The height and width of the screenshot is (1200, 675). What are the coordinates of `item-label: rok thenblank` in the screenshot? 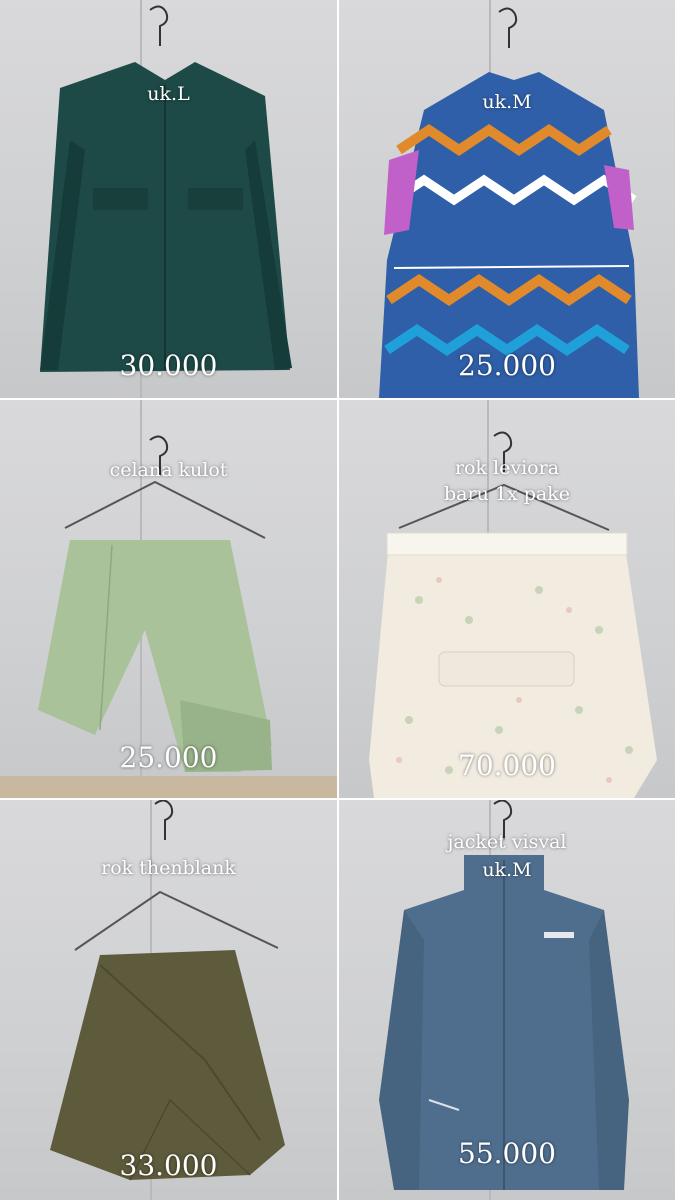 It's located at (168, 868).